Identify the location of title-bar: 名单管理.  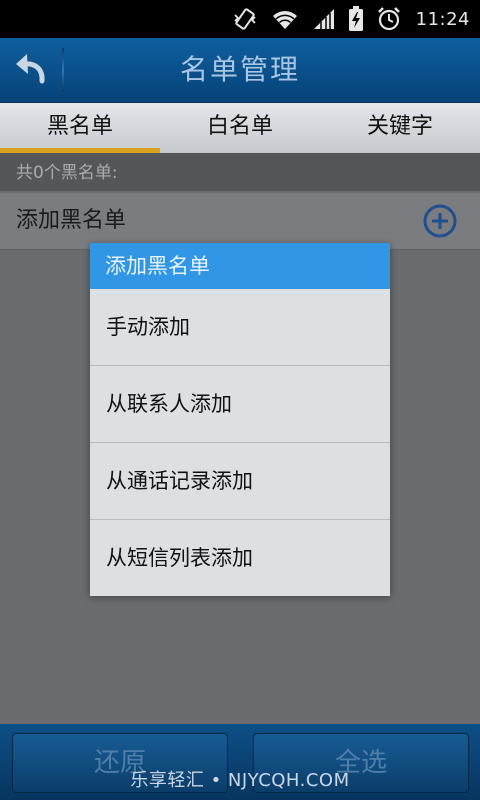
(240, 70).